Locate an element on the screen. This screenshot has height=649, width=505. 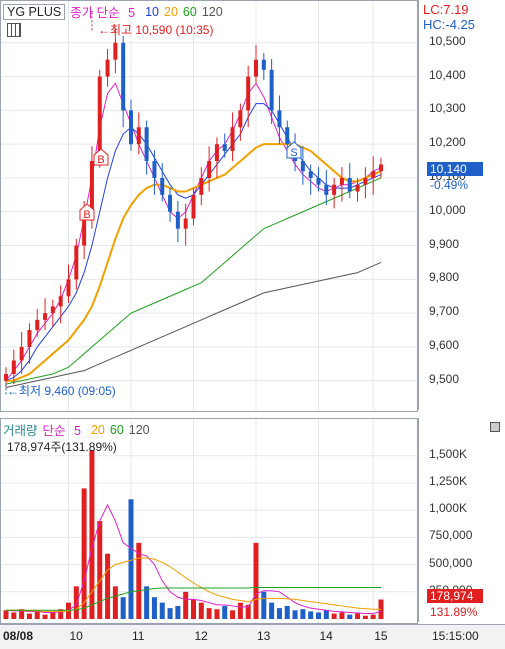
legend-ma20: 20 is located at coordinates (171, 11).